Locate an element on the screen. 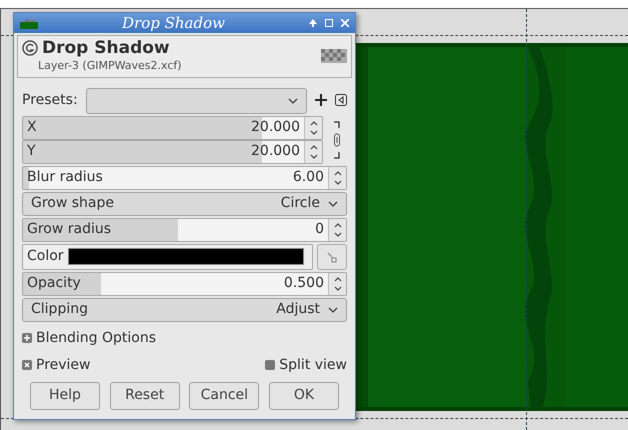  field-label: Grow radius is located at coordinates (69, 229).